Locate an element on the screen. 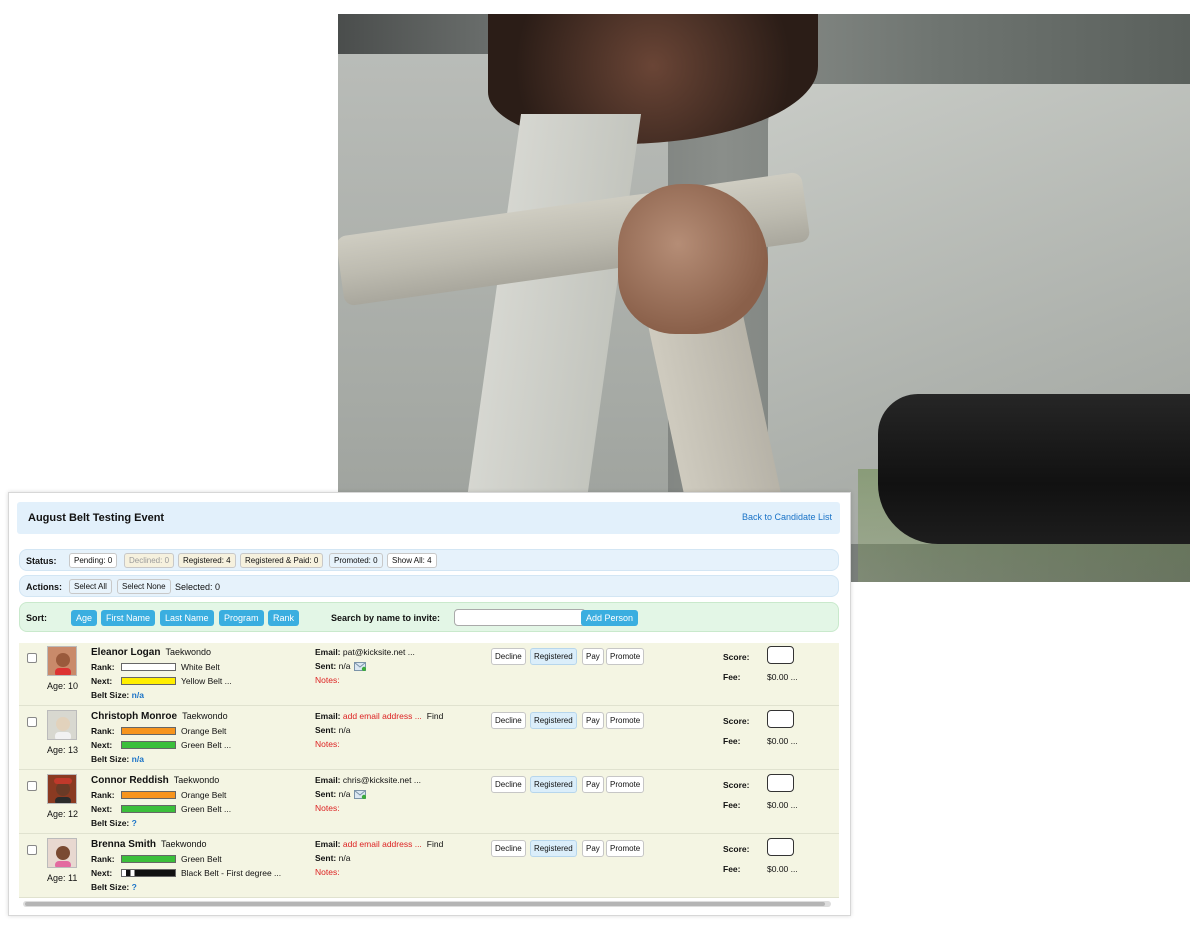 The image size is (1200, 929). actions-label: Actions: is located at coordinates (44, 587).